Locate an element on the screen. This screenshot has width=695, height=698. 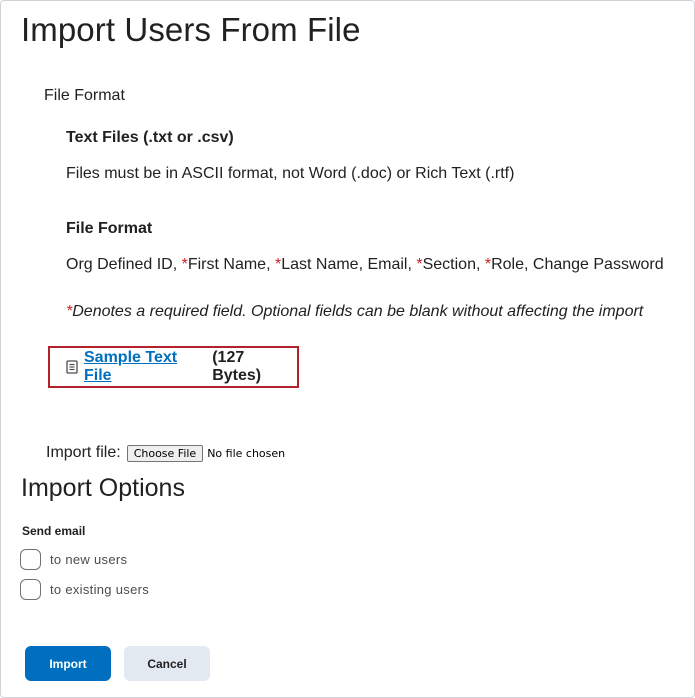
field-first-name: First Name, is located at coordinates (231, 264).